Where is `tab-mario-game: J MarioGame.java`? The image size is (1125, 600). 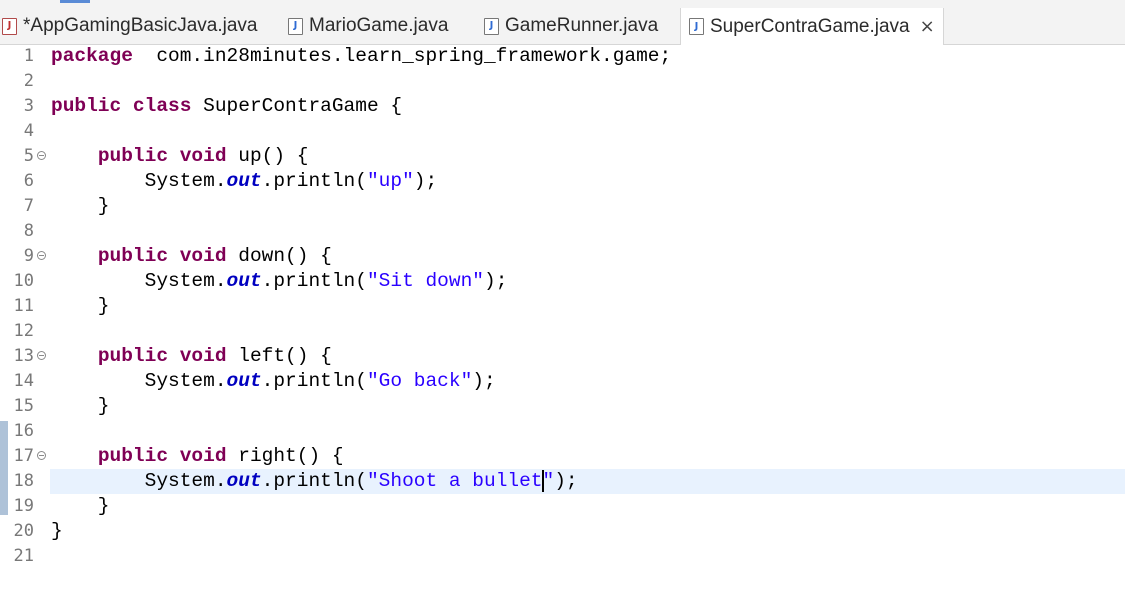
tab-mario-game: J MarioGame.java is located at coordinates (368, 26).